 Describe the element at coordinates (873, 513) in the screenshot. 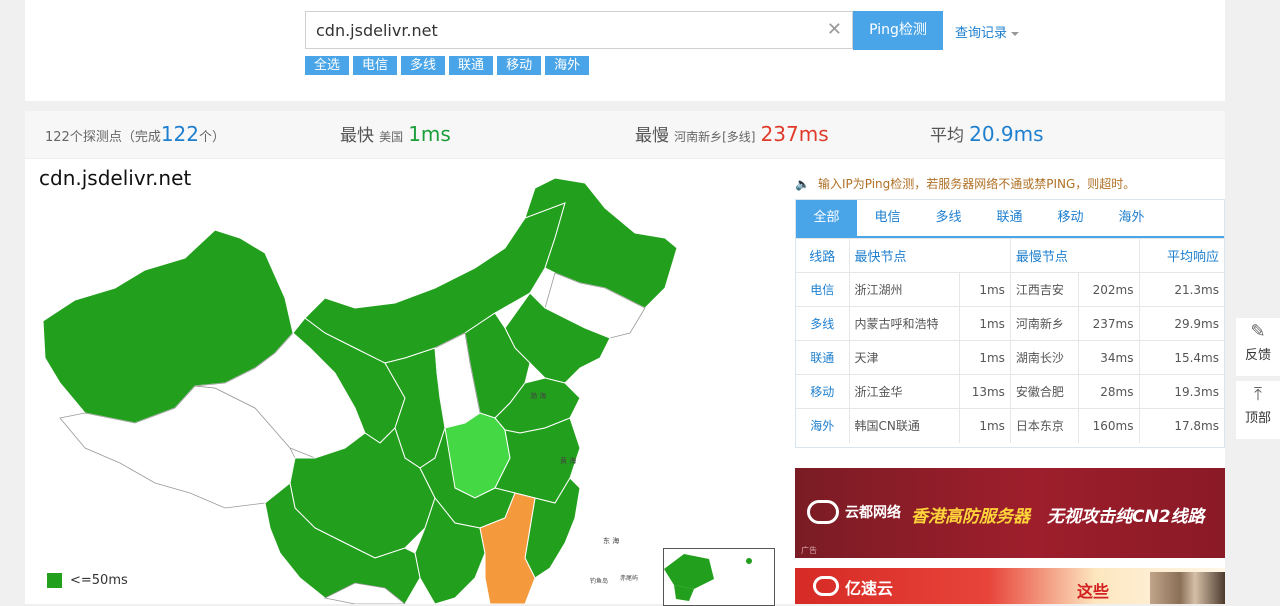

I see `ad1-brand: 云都网络` at that location.